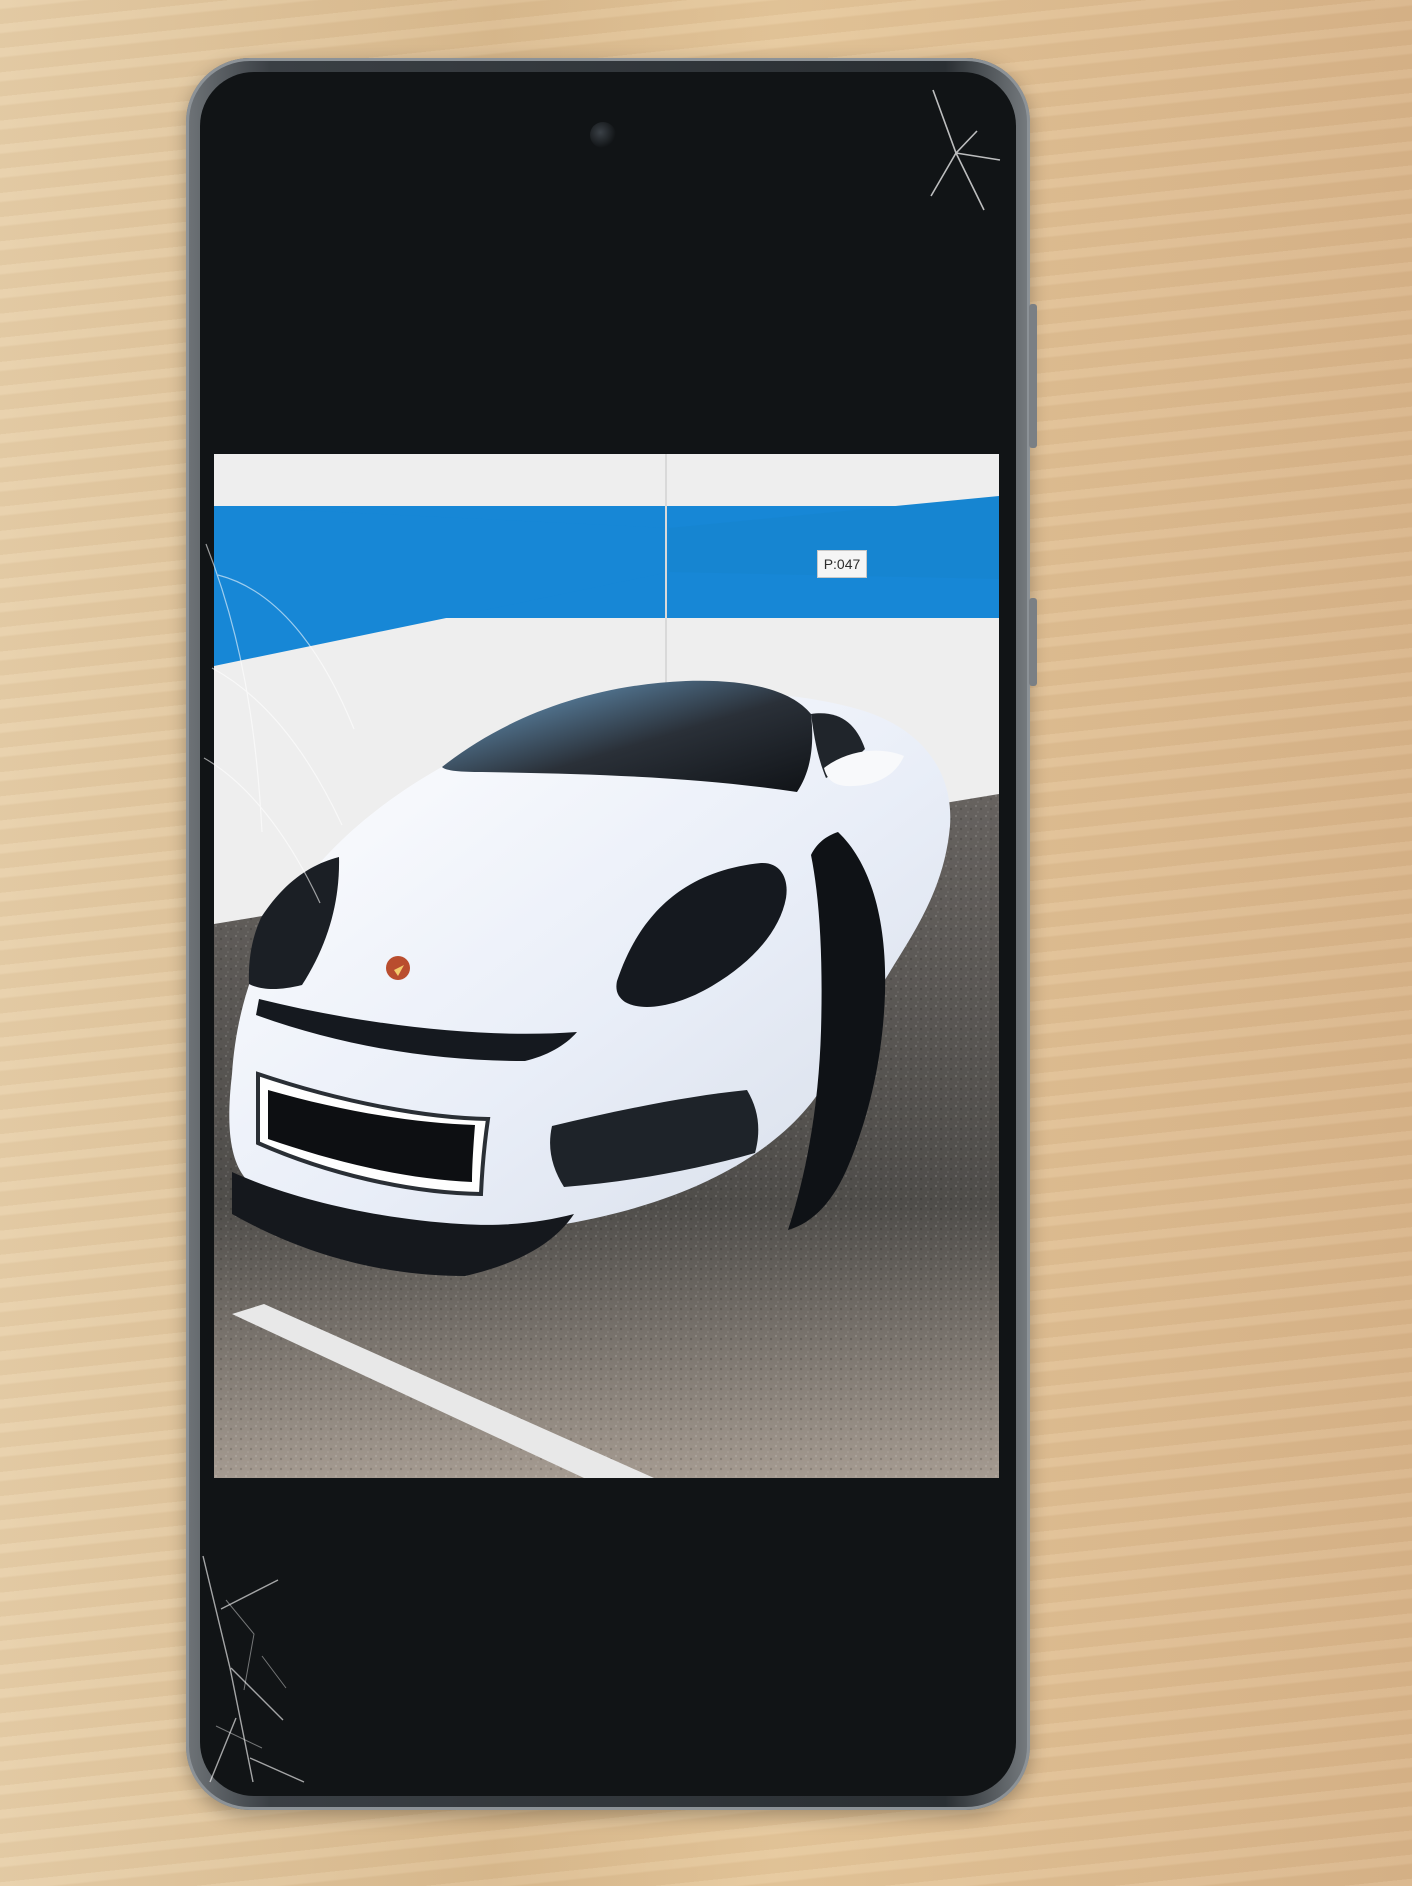 The height and width of the screenshot is (1886, 1412). What do you see at coordinates (1033, 642) in the screenshot?
I see `side-button-power` at bounding box center [1033, 642].